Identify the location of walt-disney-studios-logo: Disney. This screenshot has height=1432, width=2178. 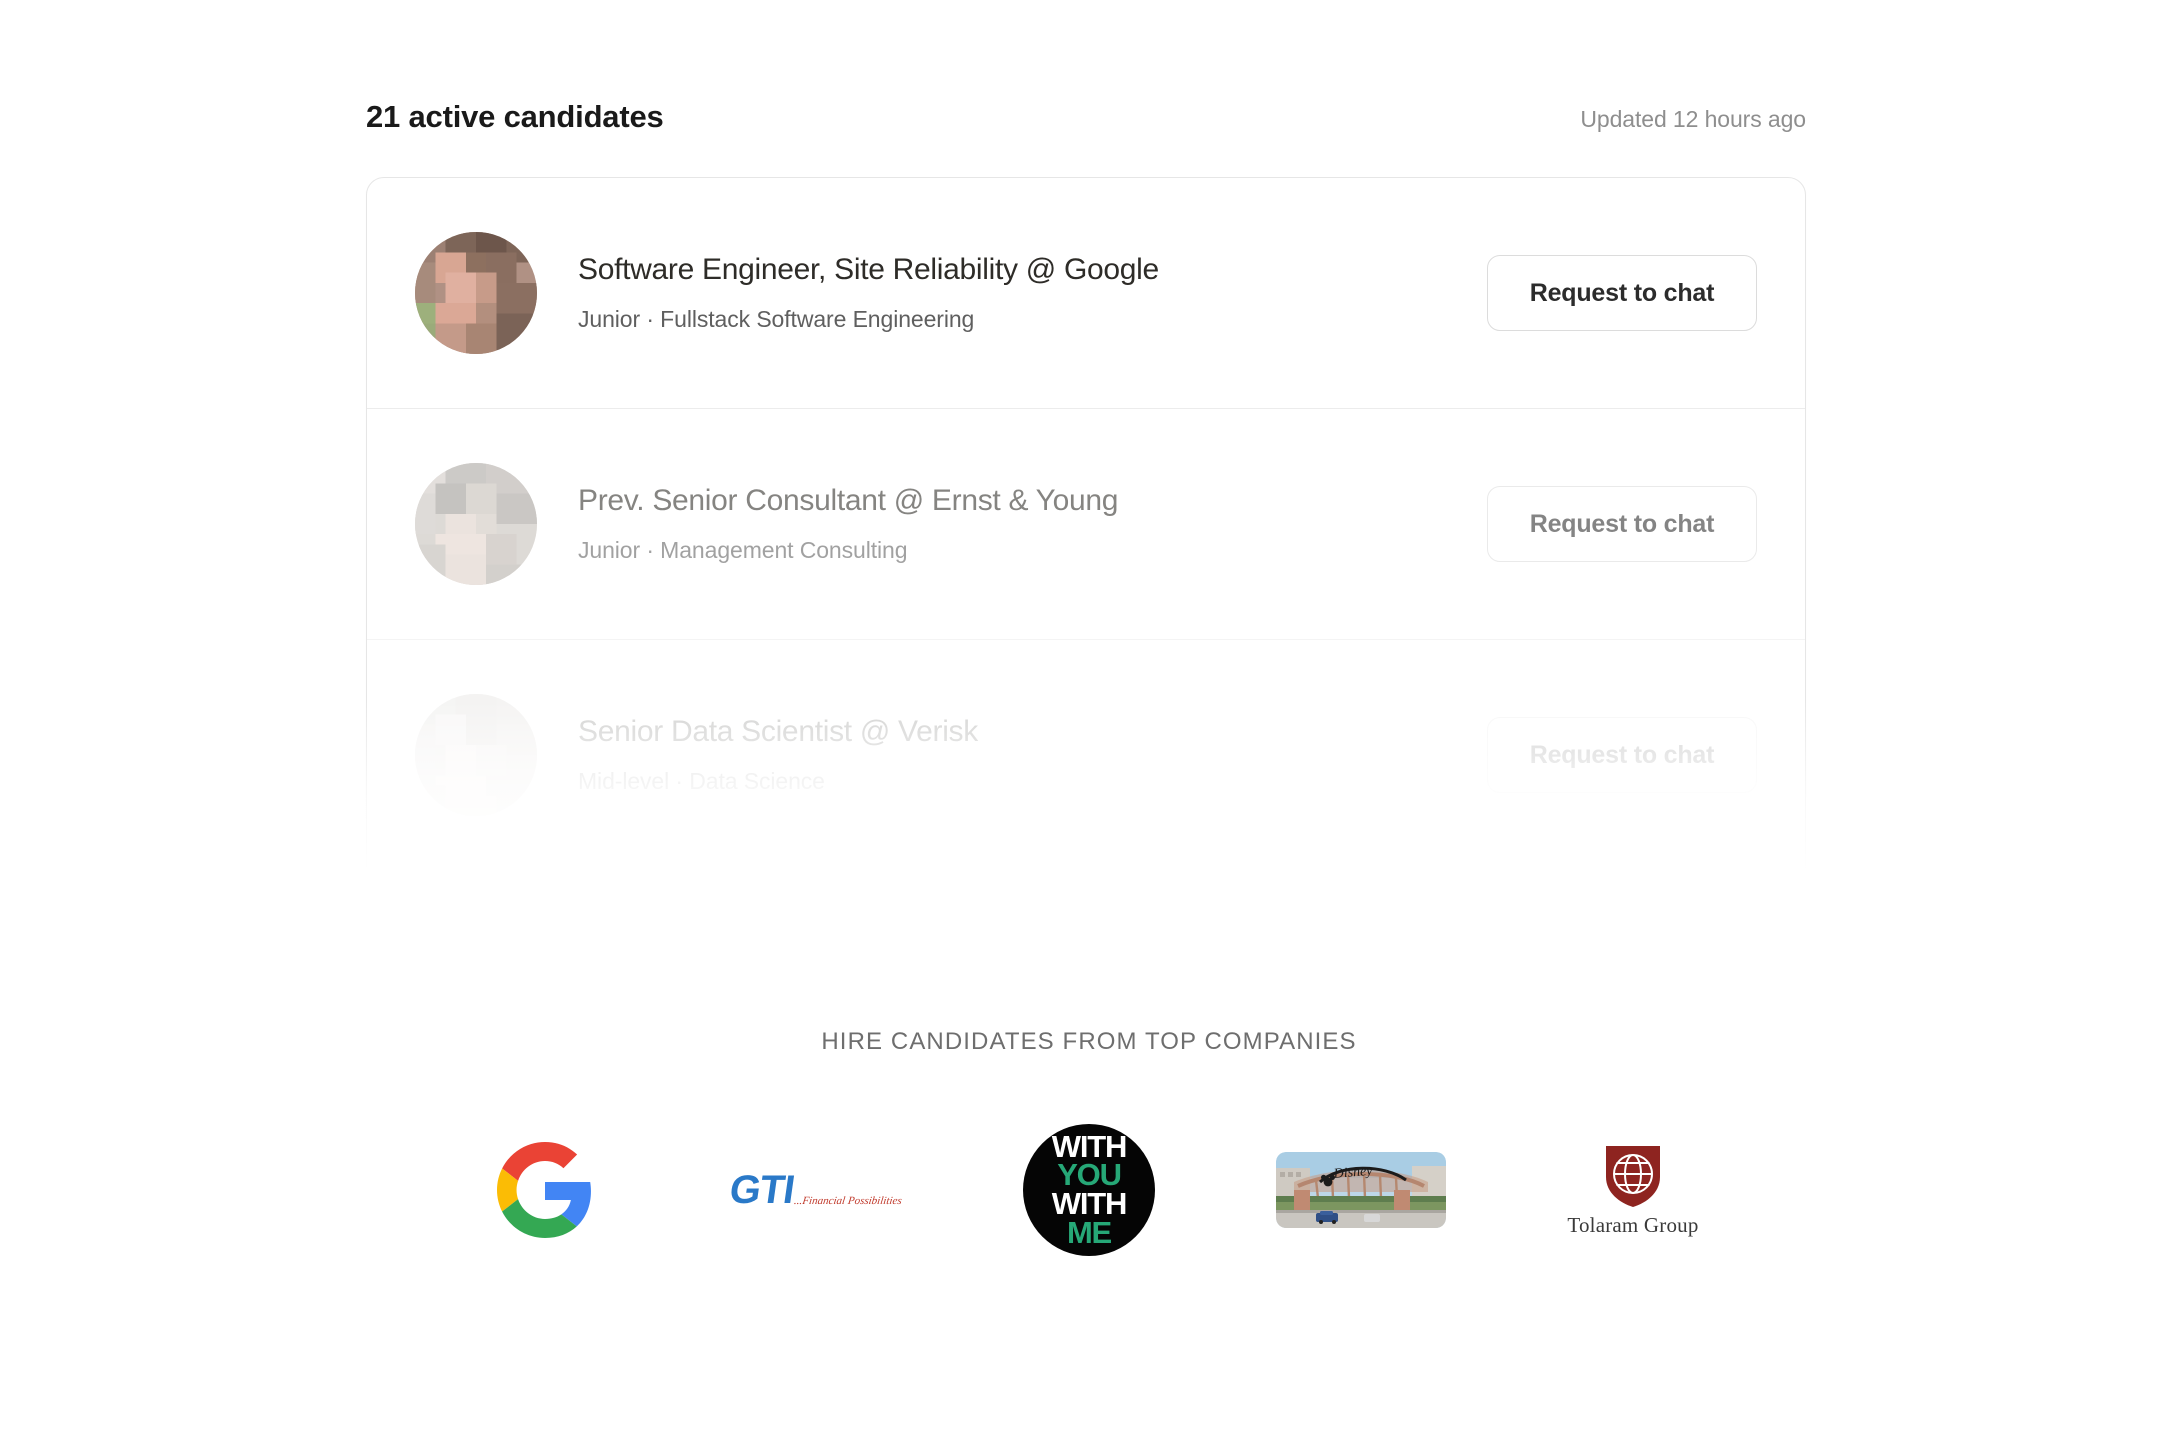
(1361, 1190).